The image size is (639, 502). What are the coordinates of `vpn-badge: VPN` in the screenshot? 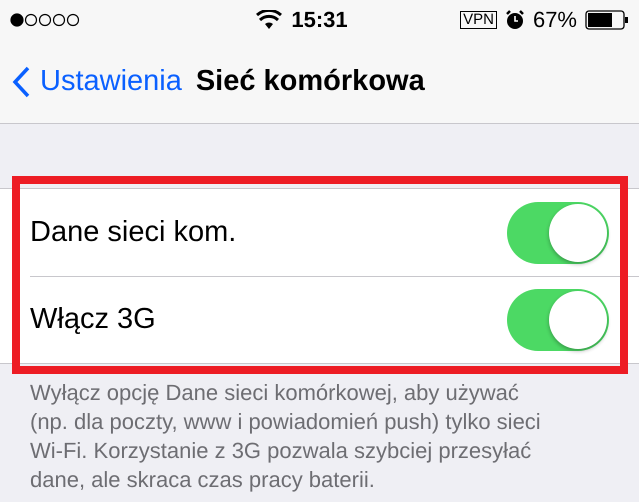 It's located at (478, 20).